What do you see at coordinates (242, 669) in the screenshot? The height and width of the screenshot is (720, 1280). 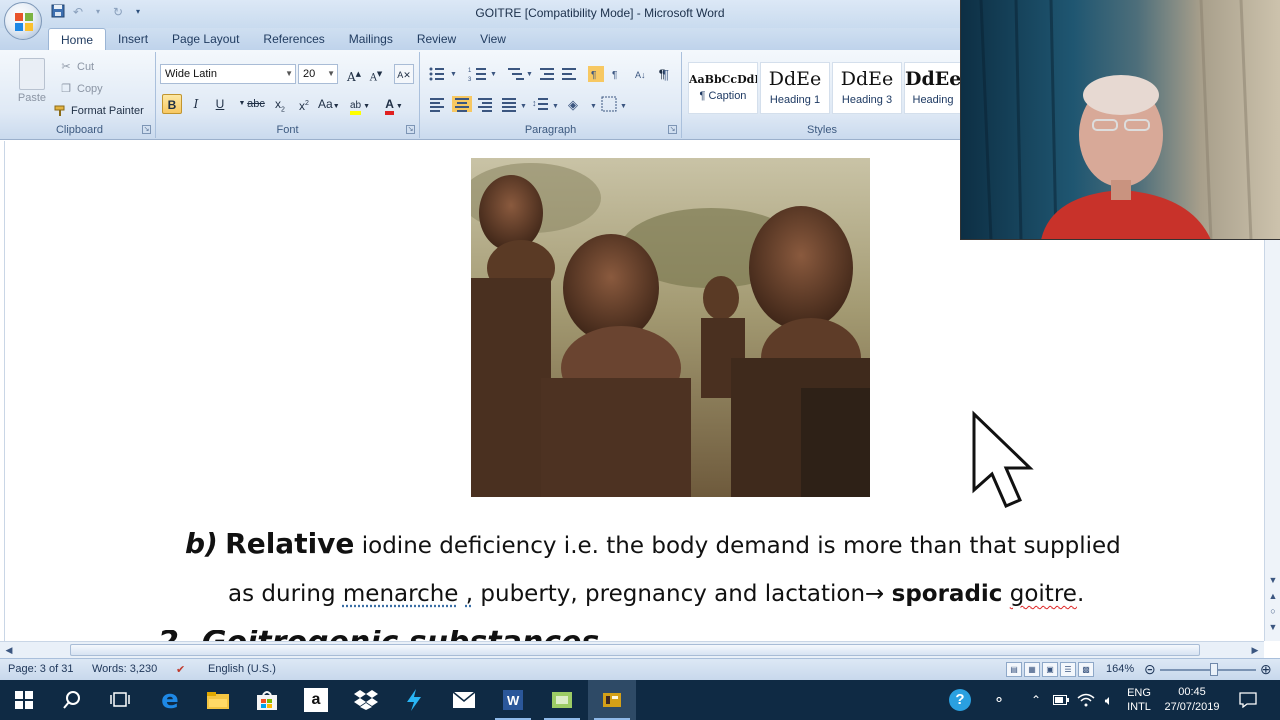 I see `language-indicator: English (U.S.)` at bounding box center [242, 669].